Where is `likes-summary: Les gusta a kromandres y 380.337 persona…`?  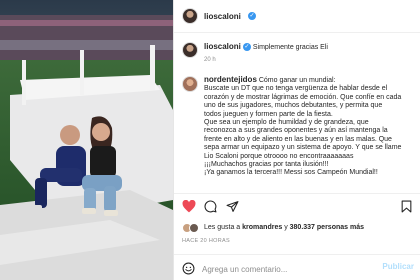
likes-summary: Les gusta a kromandres y 380.337 persona… is located at coordinates (297, 228).